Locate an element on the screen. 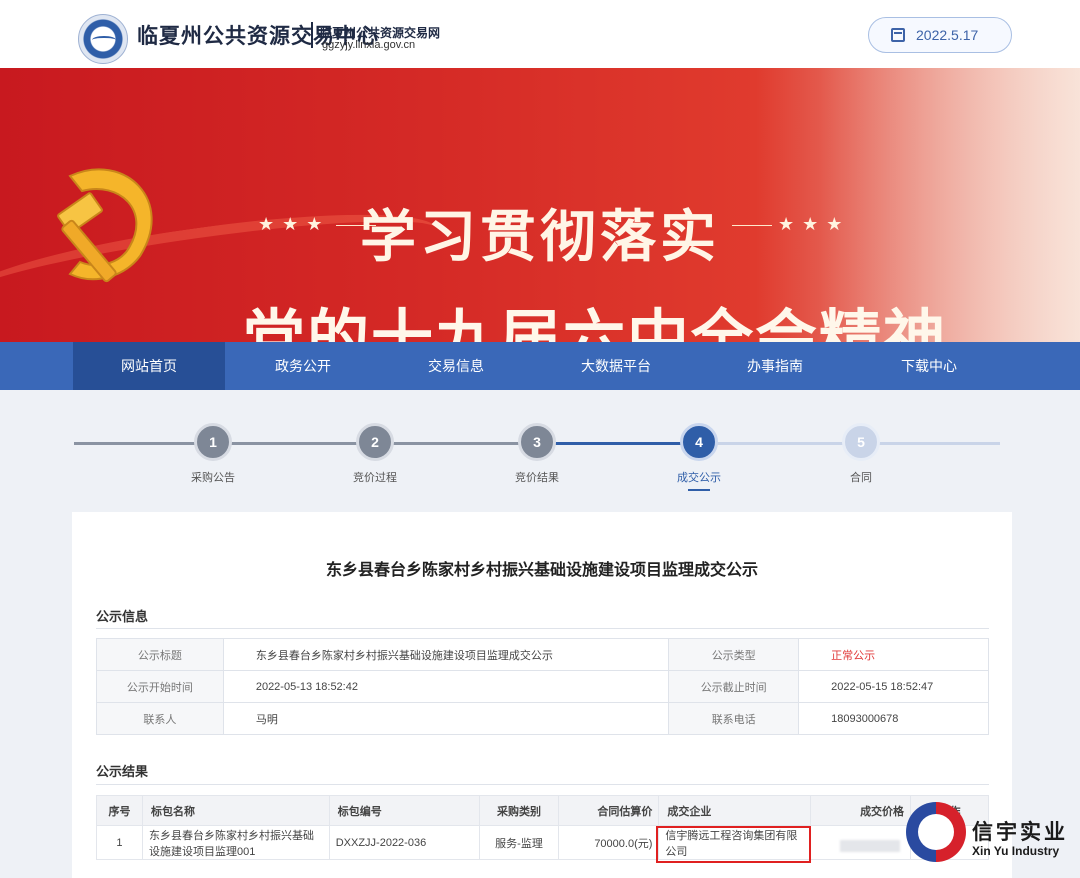  table-header-row: 序号 标包名称 标包编号 采购类别 合同估算价 成交企业 成交价格 操作 is located at coordinates (542, 810).